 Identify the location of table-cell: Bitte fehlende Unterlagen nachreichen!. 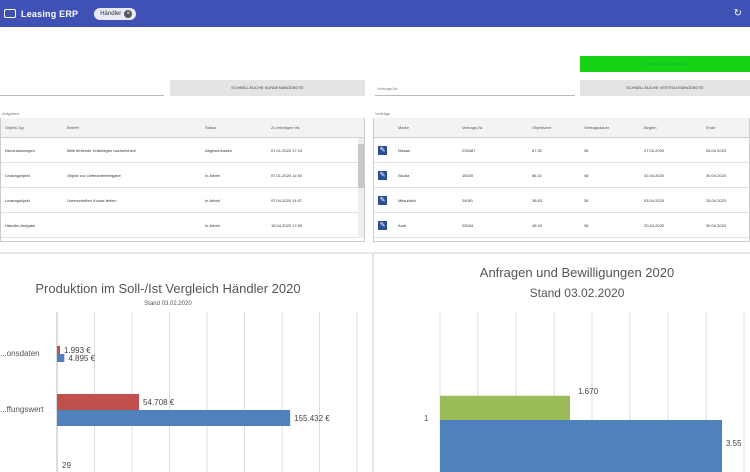
(102, 150).